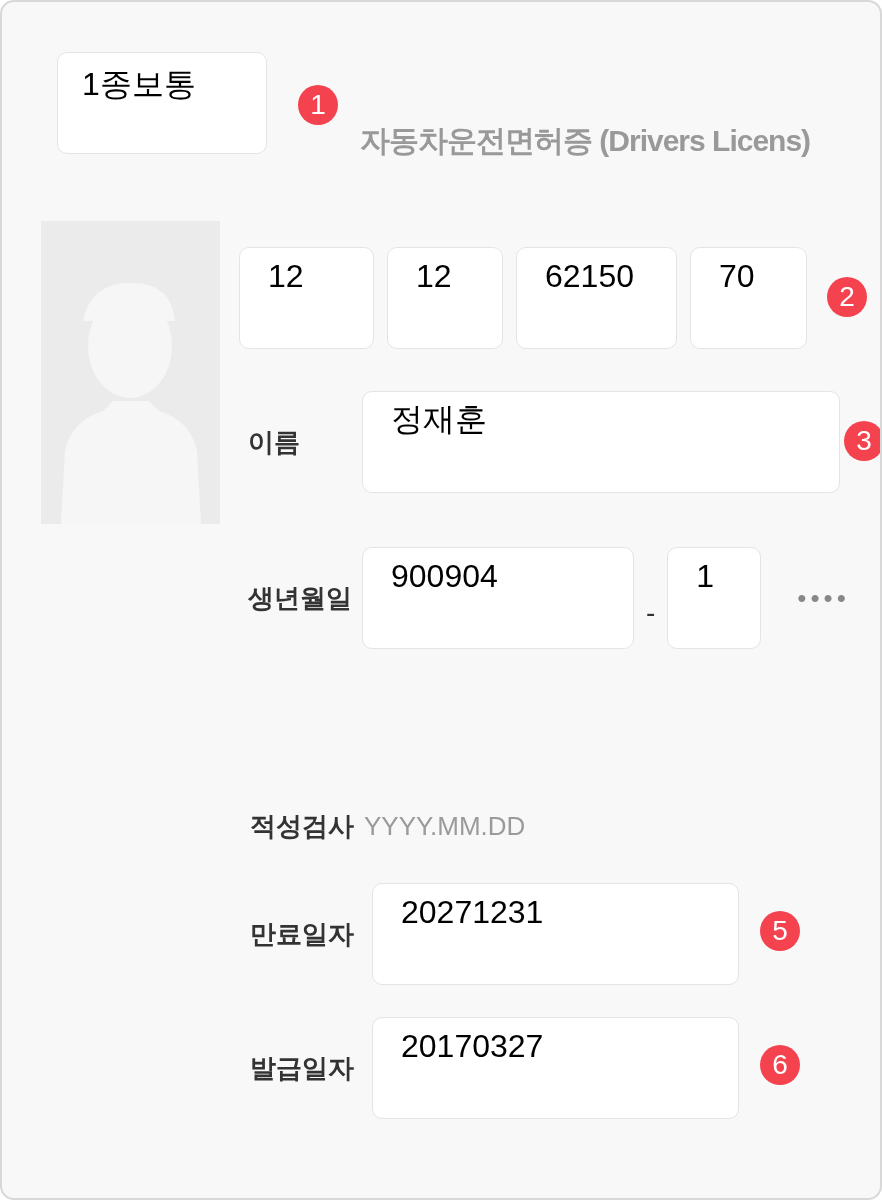  I want to click on number-badge: 6, so click(780, 1065).